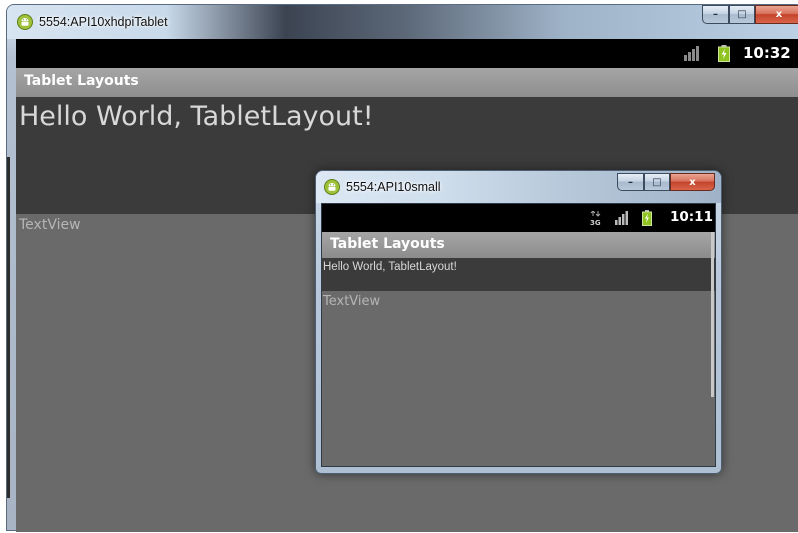 Image resolution: width=798 pixels, height=533 pixels. I want to click on window-titlebar: 5554:API10small – □ x, so click(518, 187).